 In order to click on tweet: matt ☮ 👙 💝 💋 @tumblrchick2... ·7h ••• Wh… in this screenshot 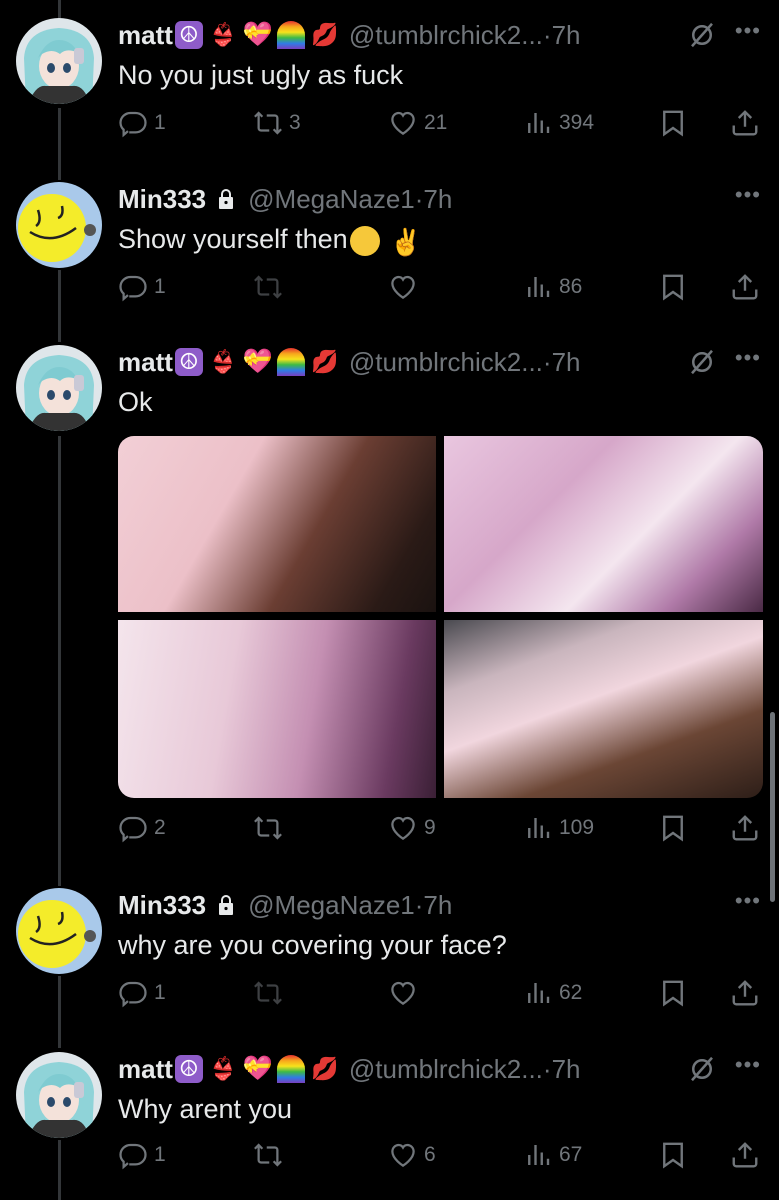, I will do `click(389, 1117)`.